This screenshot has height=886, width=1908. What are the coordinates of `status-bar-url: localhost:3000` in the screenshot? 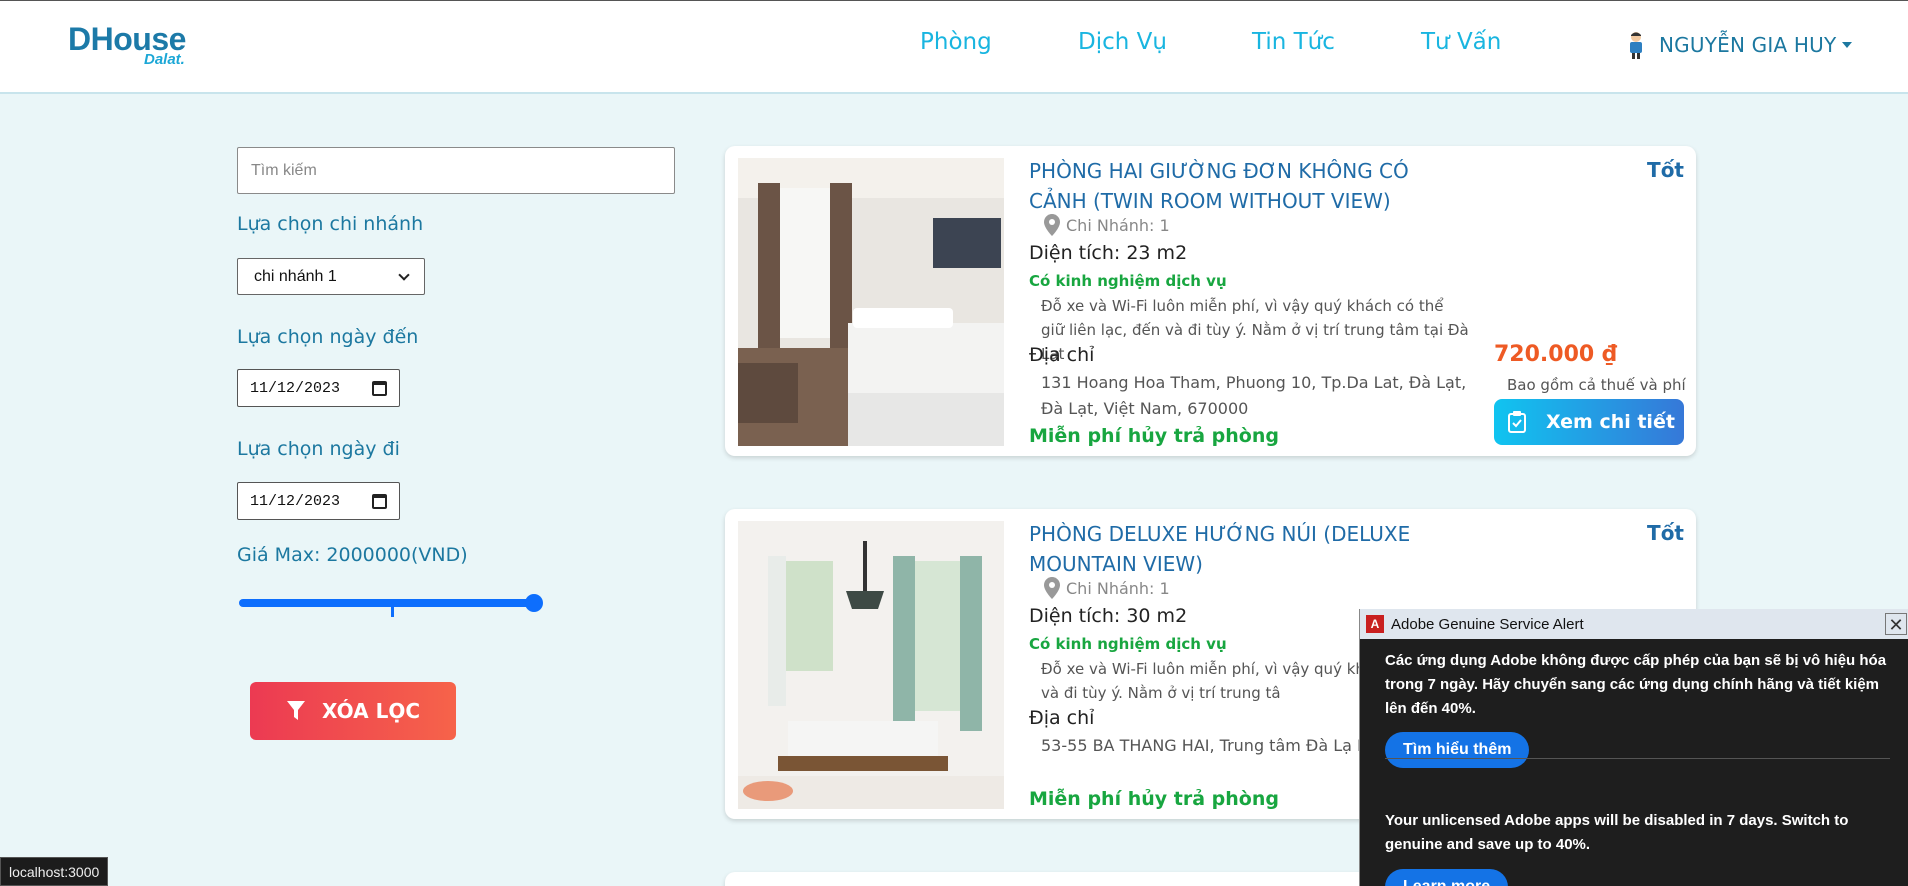 It's located at (54, 871).